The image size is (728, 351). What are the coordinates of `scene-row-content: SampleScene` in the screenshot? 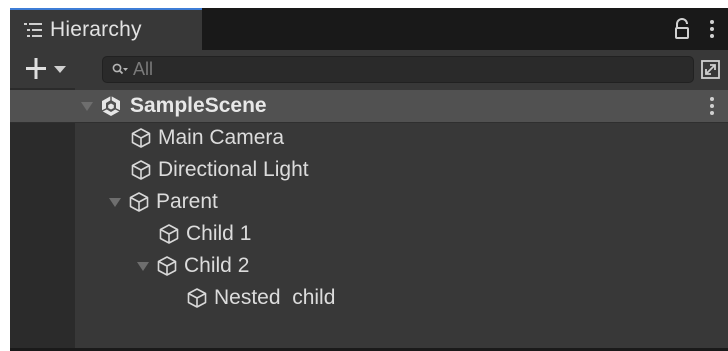 It's located at (173, 106).